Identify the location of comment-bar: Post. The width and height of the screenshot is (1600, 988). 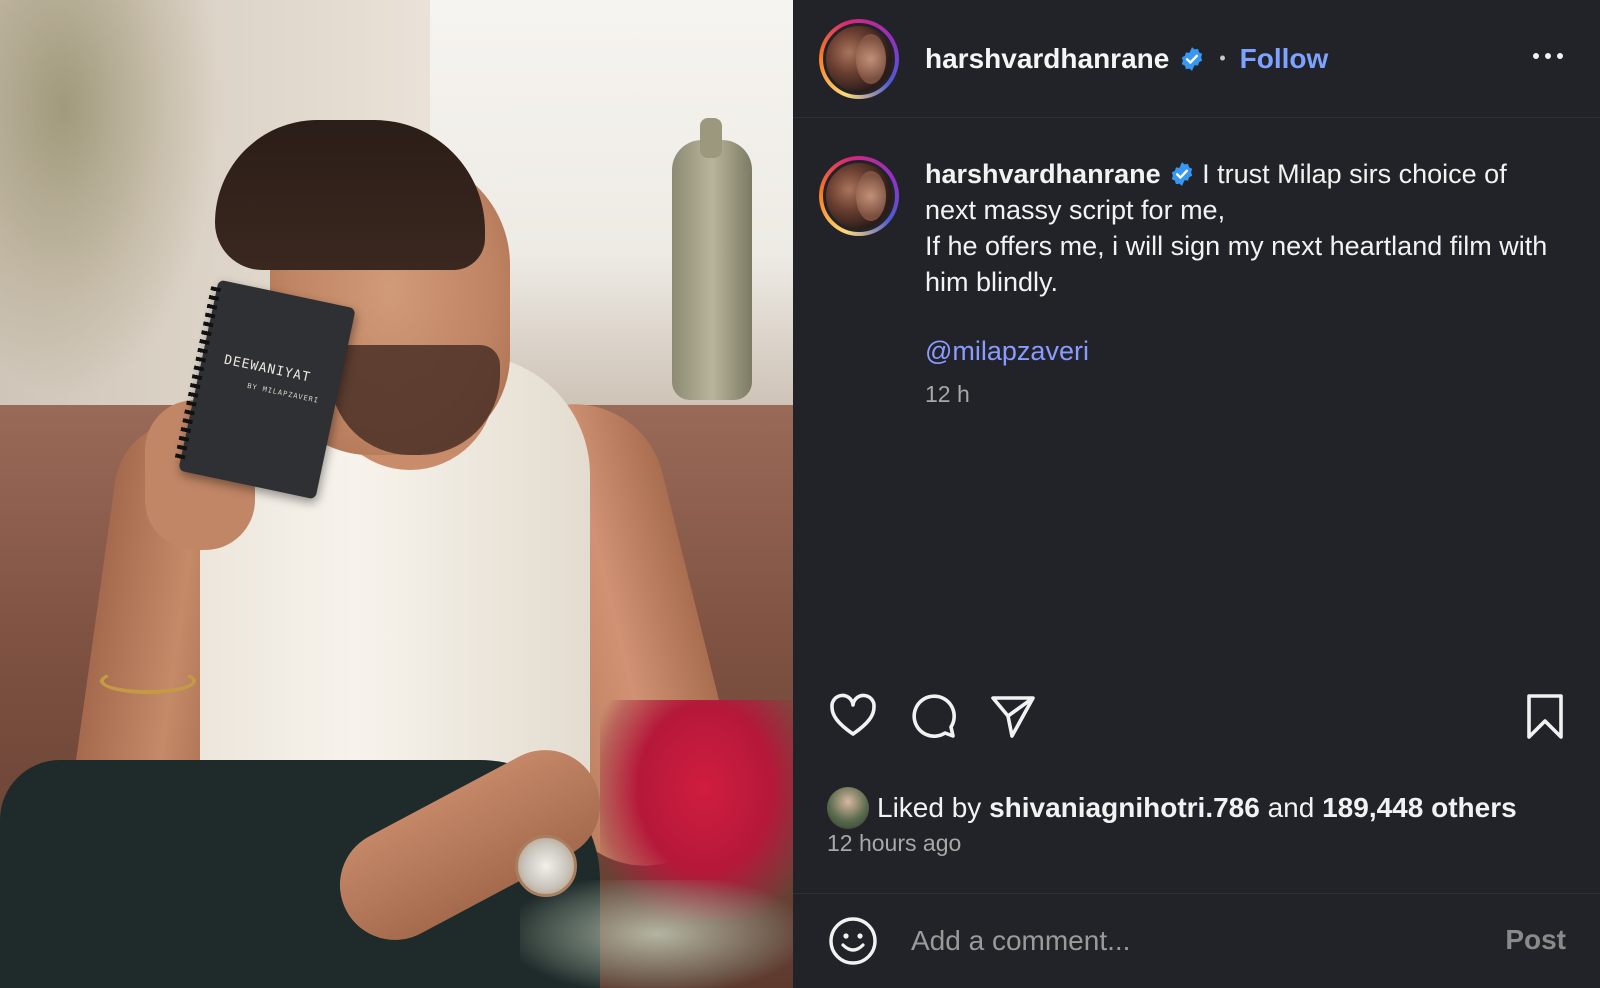
(1196, 940).